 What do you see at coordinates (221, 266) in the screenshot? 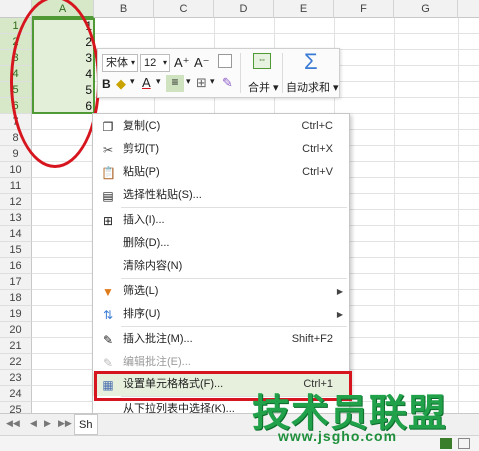
I see `menu-item: 清除内容(N)` at bounding box center [221, 266].